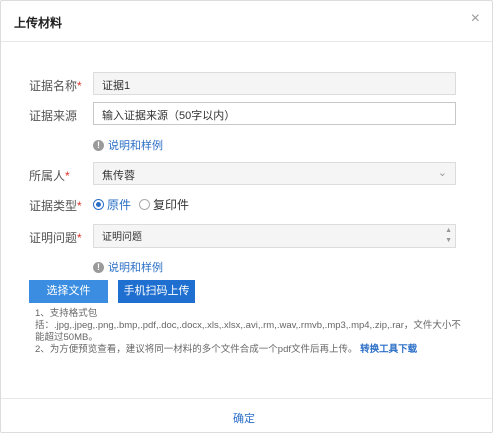  I want to click on evidence-type-label: 证据类型*, so click(55, 206).